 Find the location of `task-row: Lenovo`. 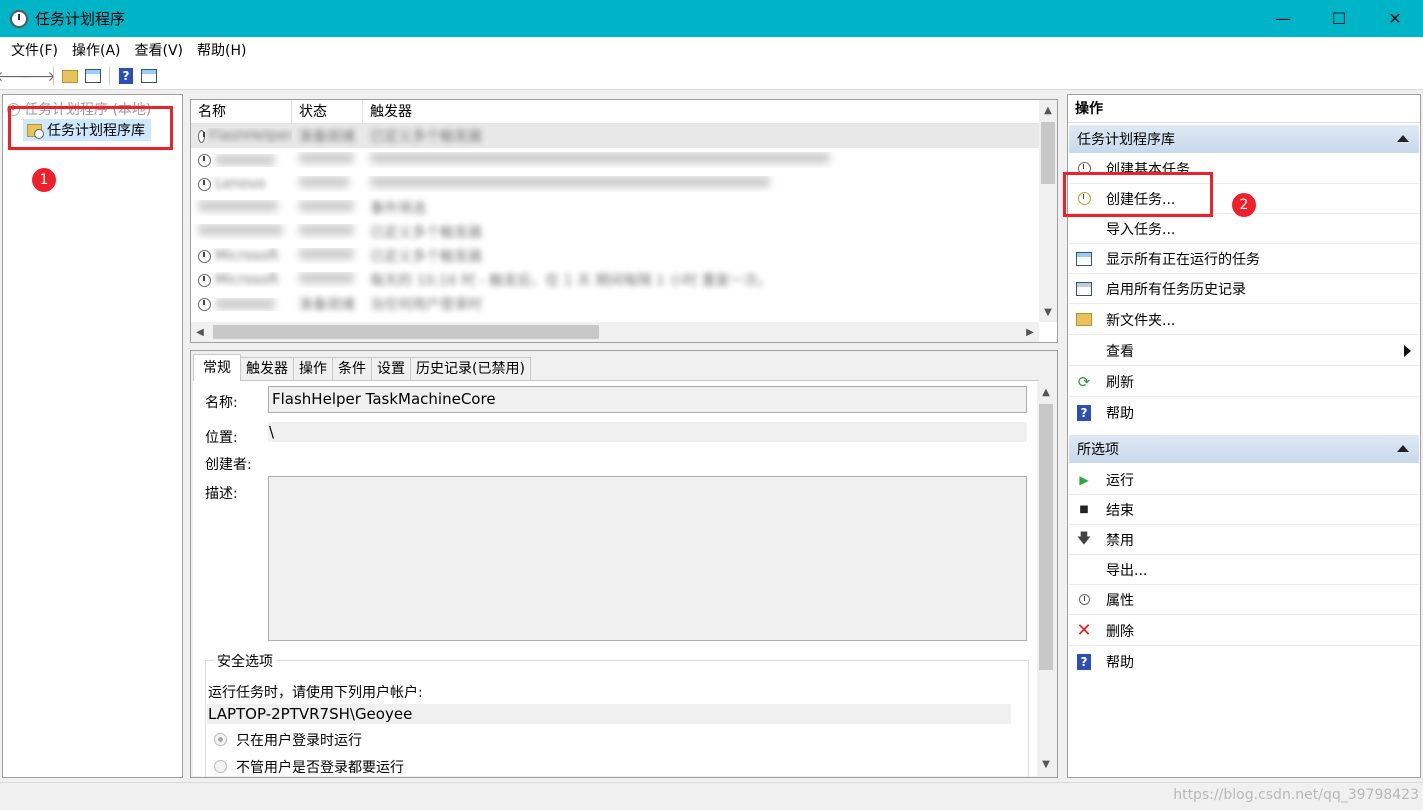

task-row: Lenovo is located at coordinates (615, 184).